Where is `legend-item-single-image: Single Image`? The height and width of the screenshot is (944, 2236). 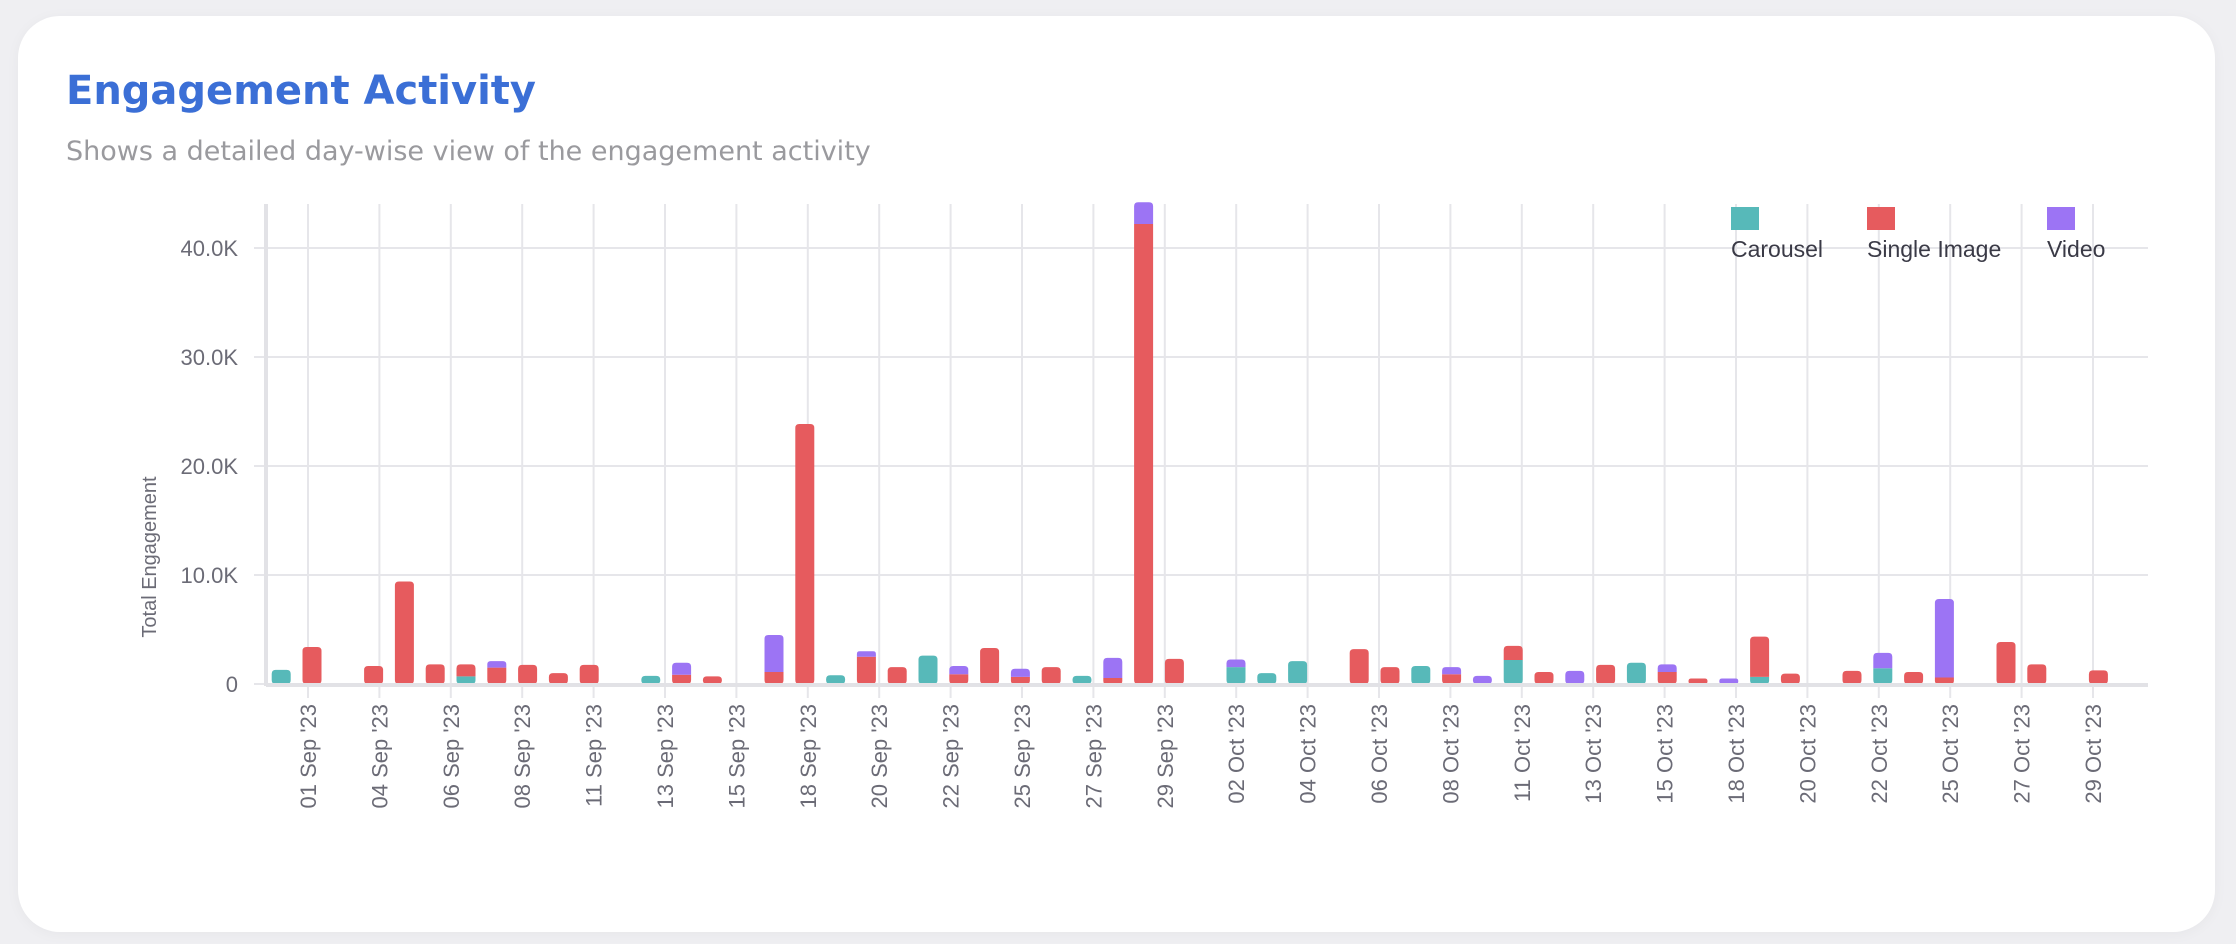
legend-item-single-image: Single Image is located at coordinates (1934, 234).